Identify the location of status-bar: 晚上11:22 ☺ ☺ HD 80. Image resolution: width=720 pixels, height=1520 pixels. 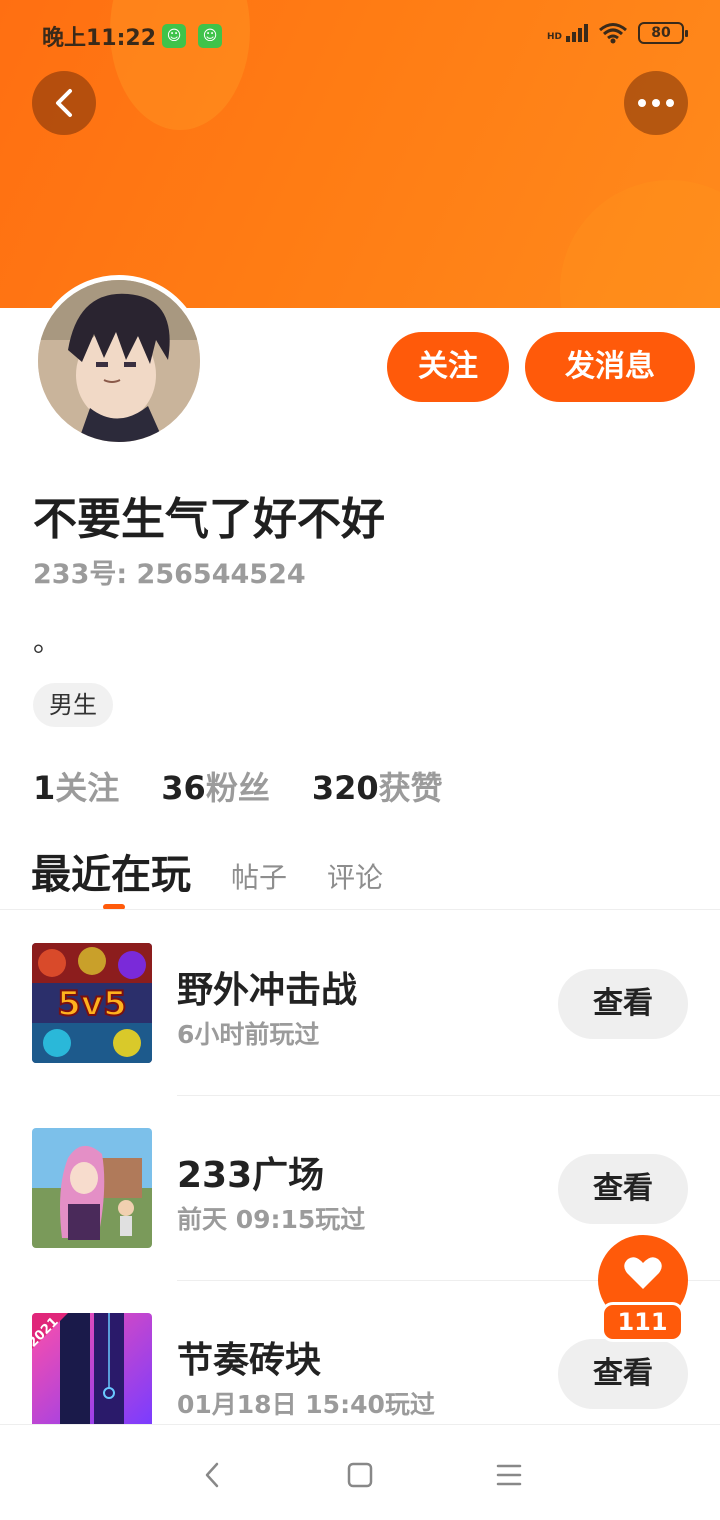
(360, 35).